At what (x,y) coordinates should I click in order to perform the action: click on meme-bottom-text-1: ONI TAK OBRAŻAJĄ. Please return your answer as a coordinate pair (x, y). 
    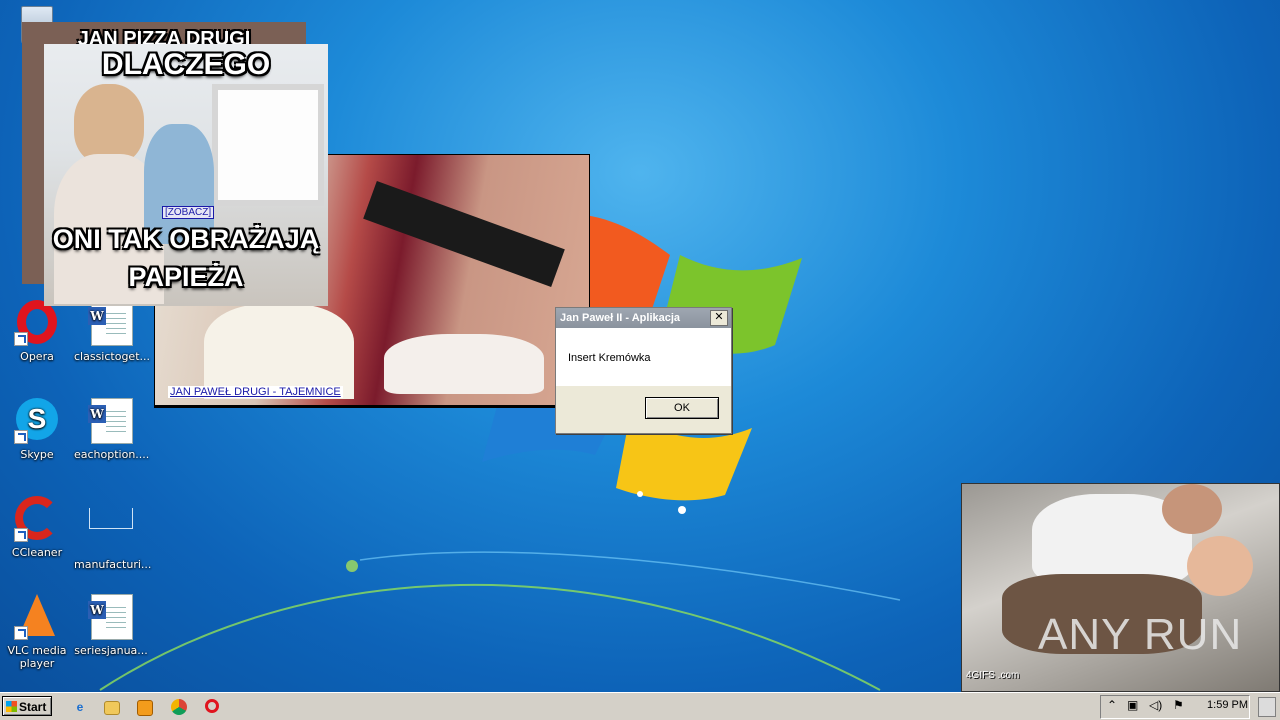
    Looking at the image, I should click on (186, 239).